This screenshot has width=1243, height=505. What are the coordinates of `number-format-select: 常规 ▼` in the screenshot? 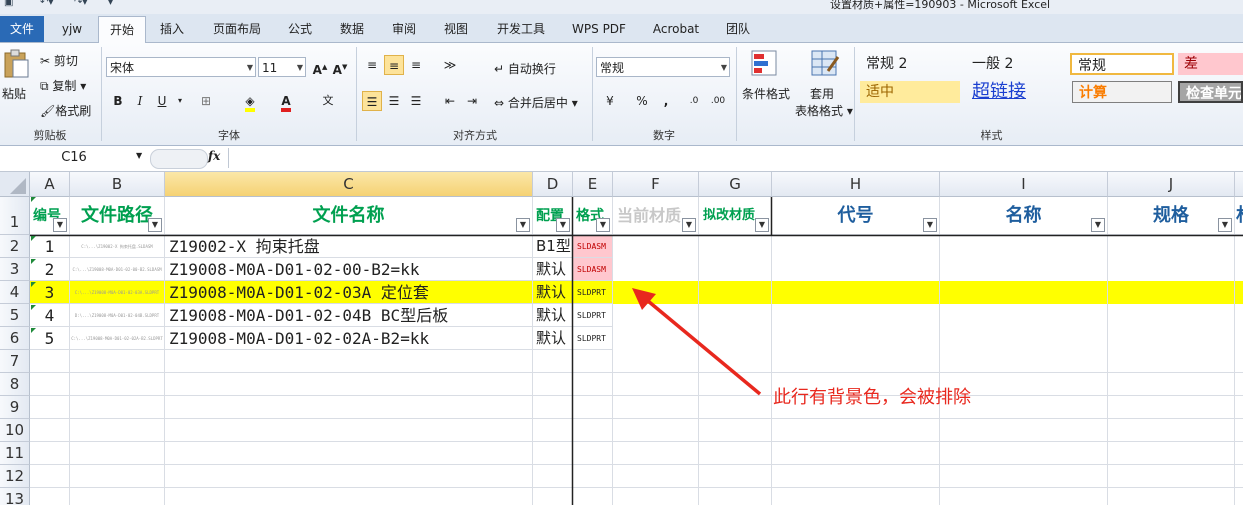 It's located at (663, 67).